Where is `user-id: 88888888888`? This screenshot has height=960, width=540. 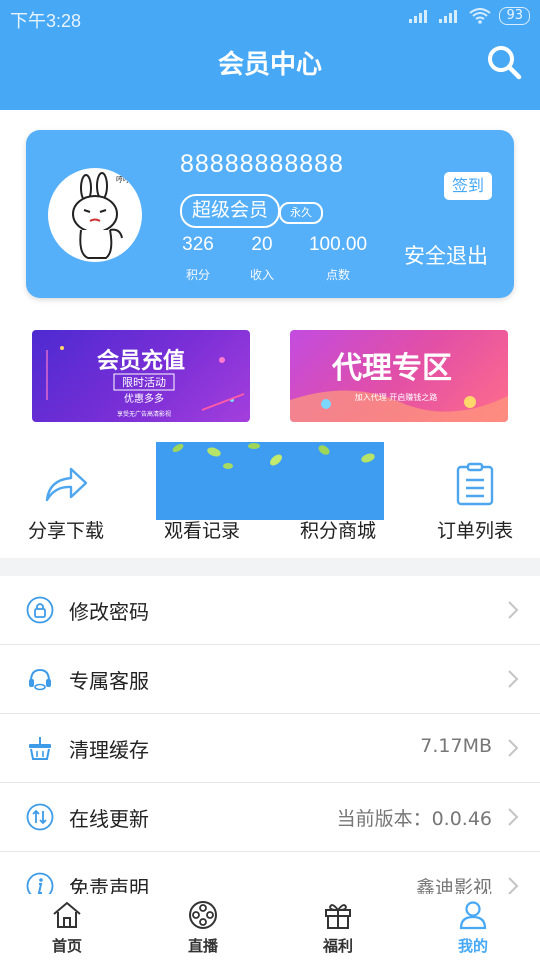
user-id: 88888888888 is located at coordinates (262, 164).